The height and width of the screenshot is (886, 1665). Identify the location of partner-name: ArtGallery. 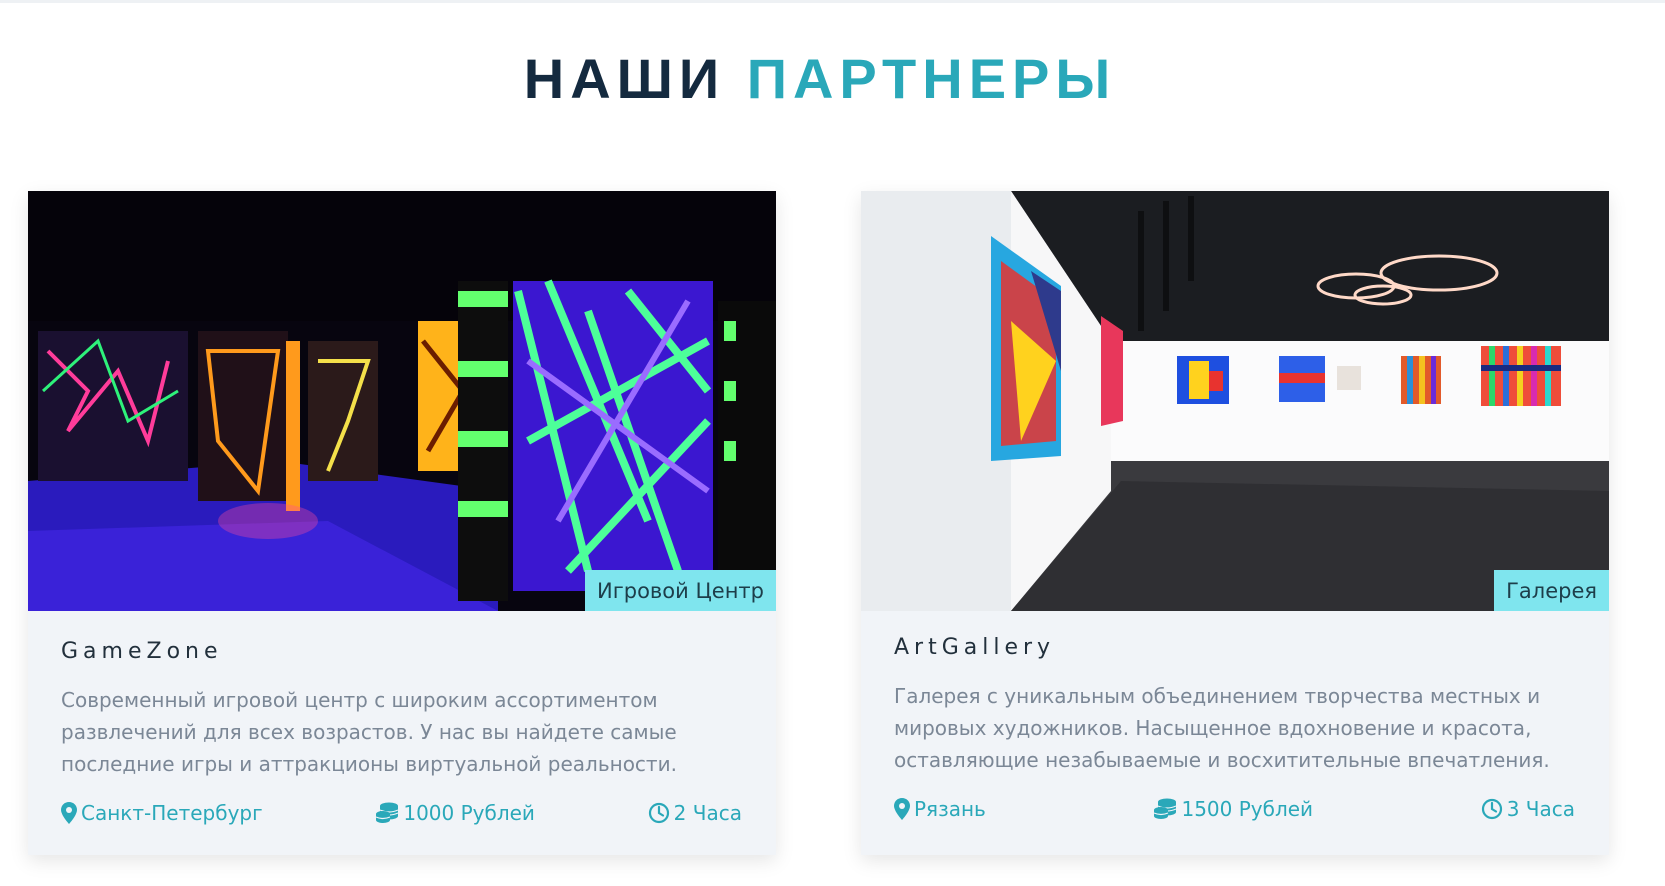
(1234, 647).